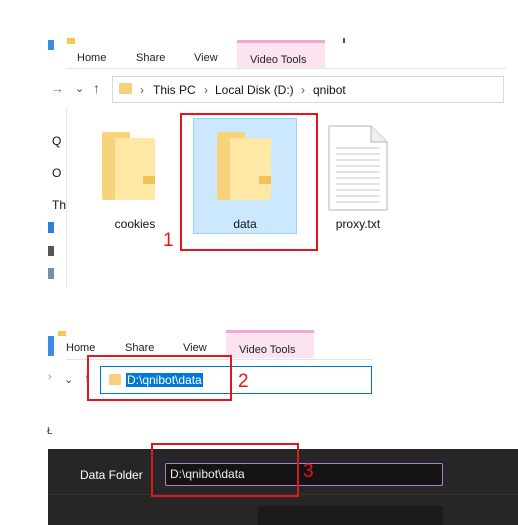 Image resolution: width=518 pixels, height=525 pixels. I want to click on panel-secondary-control, so click(350, 515).